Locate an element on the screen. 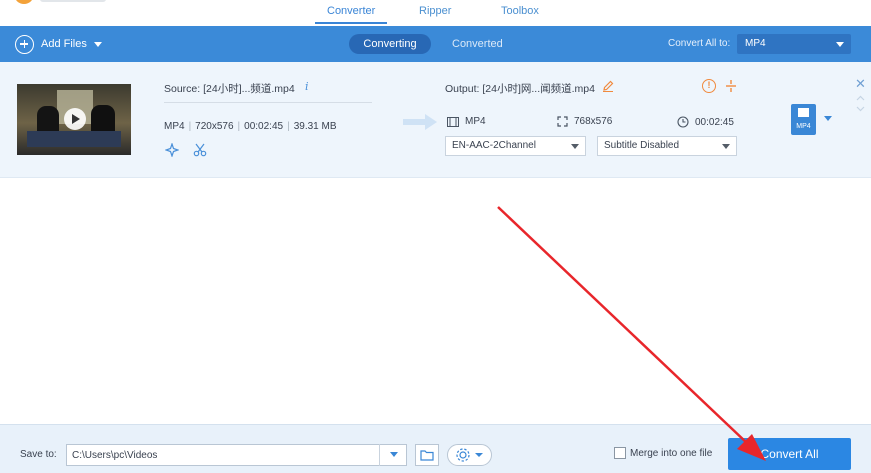 This screenshot has width=871, height=473. merge-checkbox is located at coordinates (620, 453).